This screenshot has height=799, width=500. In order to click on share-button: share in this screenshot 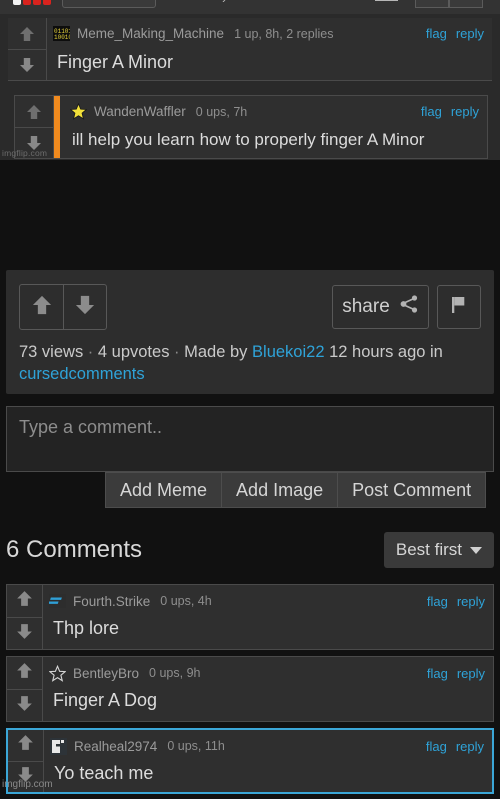, I will do `click(380, 307)`.